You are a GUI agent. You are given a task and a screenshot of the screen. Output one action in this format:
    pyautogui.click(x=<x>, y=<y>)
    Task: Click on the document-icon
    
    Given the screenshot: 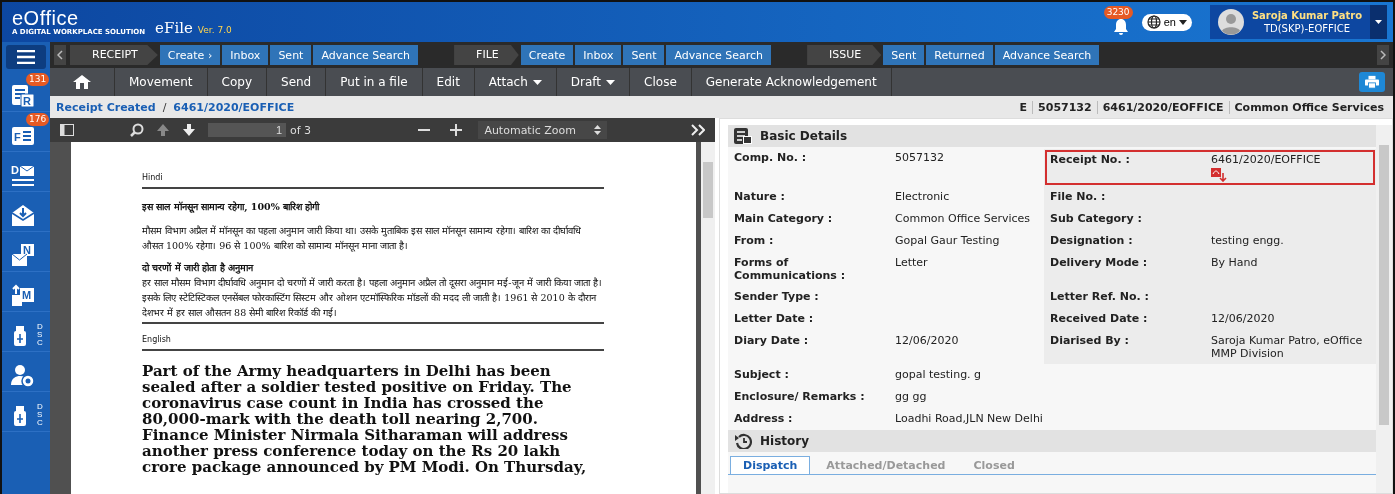 What is the action you would take?
    pyautogui.click(x=743, y=136)
    